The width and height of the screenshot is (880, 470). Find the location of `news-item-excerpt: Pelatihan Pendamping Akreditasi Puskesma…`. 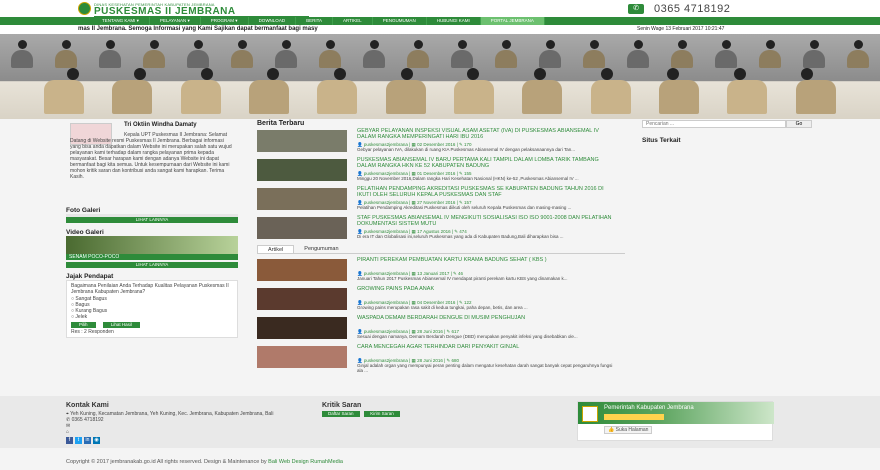

news-item-excerpt: Pelatihan Pendamping Akreditasi Puskesma… is located at coordinates (464, 207).